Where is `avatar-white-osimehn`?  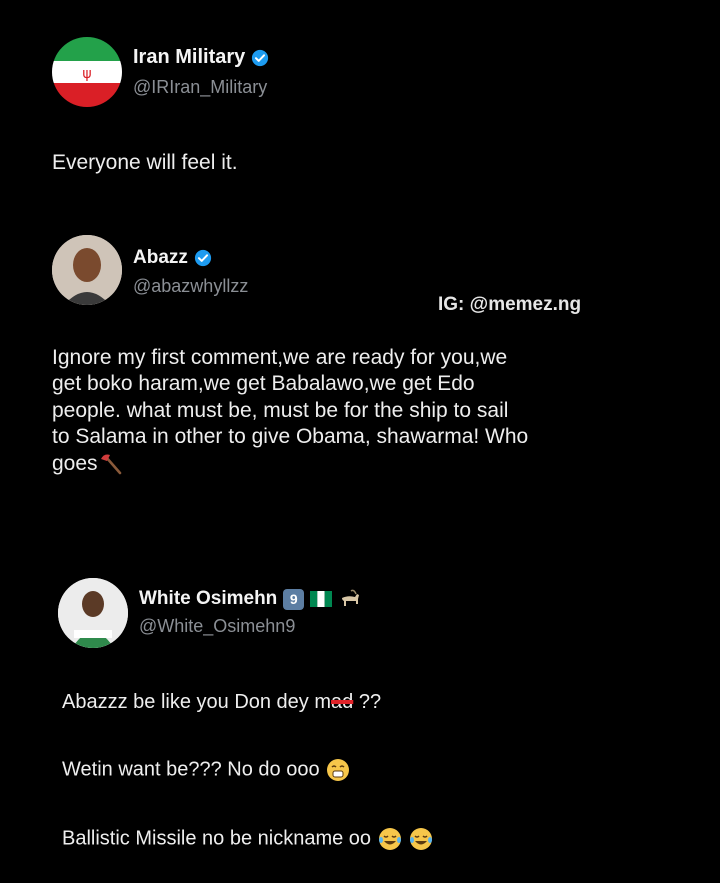 avatar-white-osimehn is located at coordinates (93, 613).